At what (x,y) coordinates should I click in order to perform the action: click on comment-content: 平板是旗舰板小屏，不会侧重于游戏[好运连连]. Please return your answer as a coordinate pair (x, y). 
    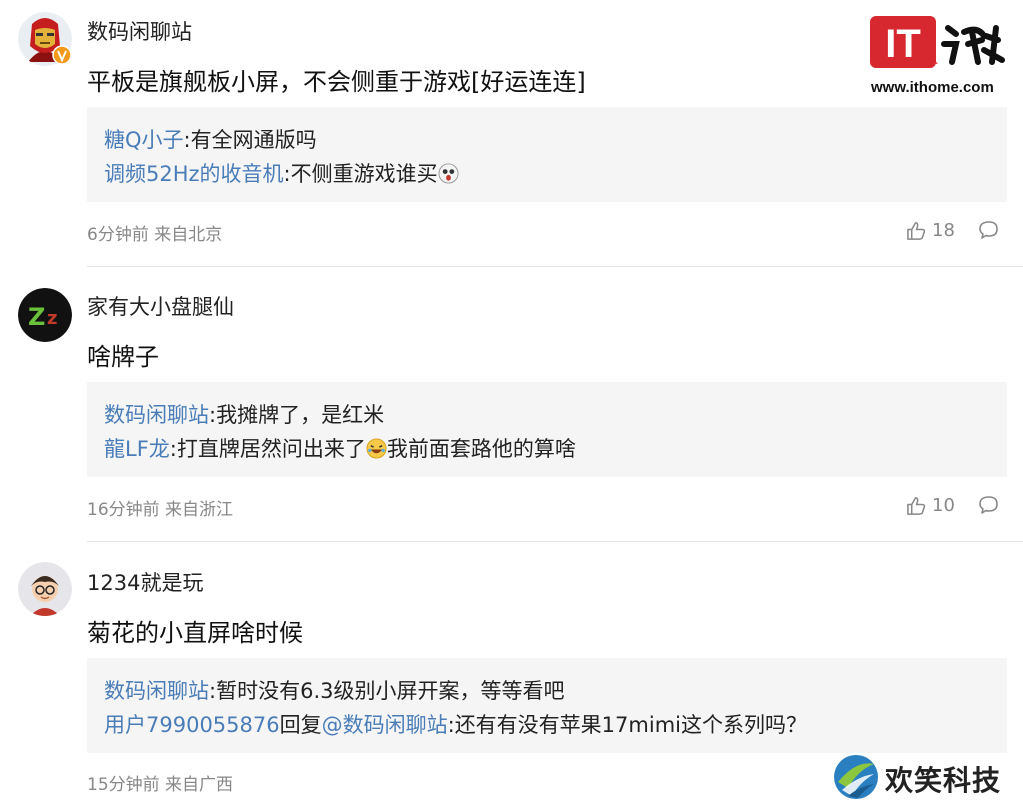
    Looking at the image, I should click on (336, 82).